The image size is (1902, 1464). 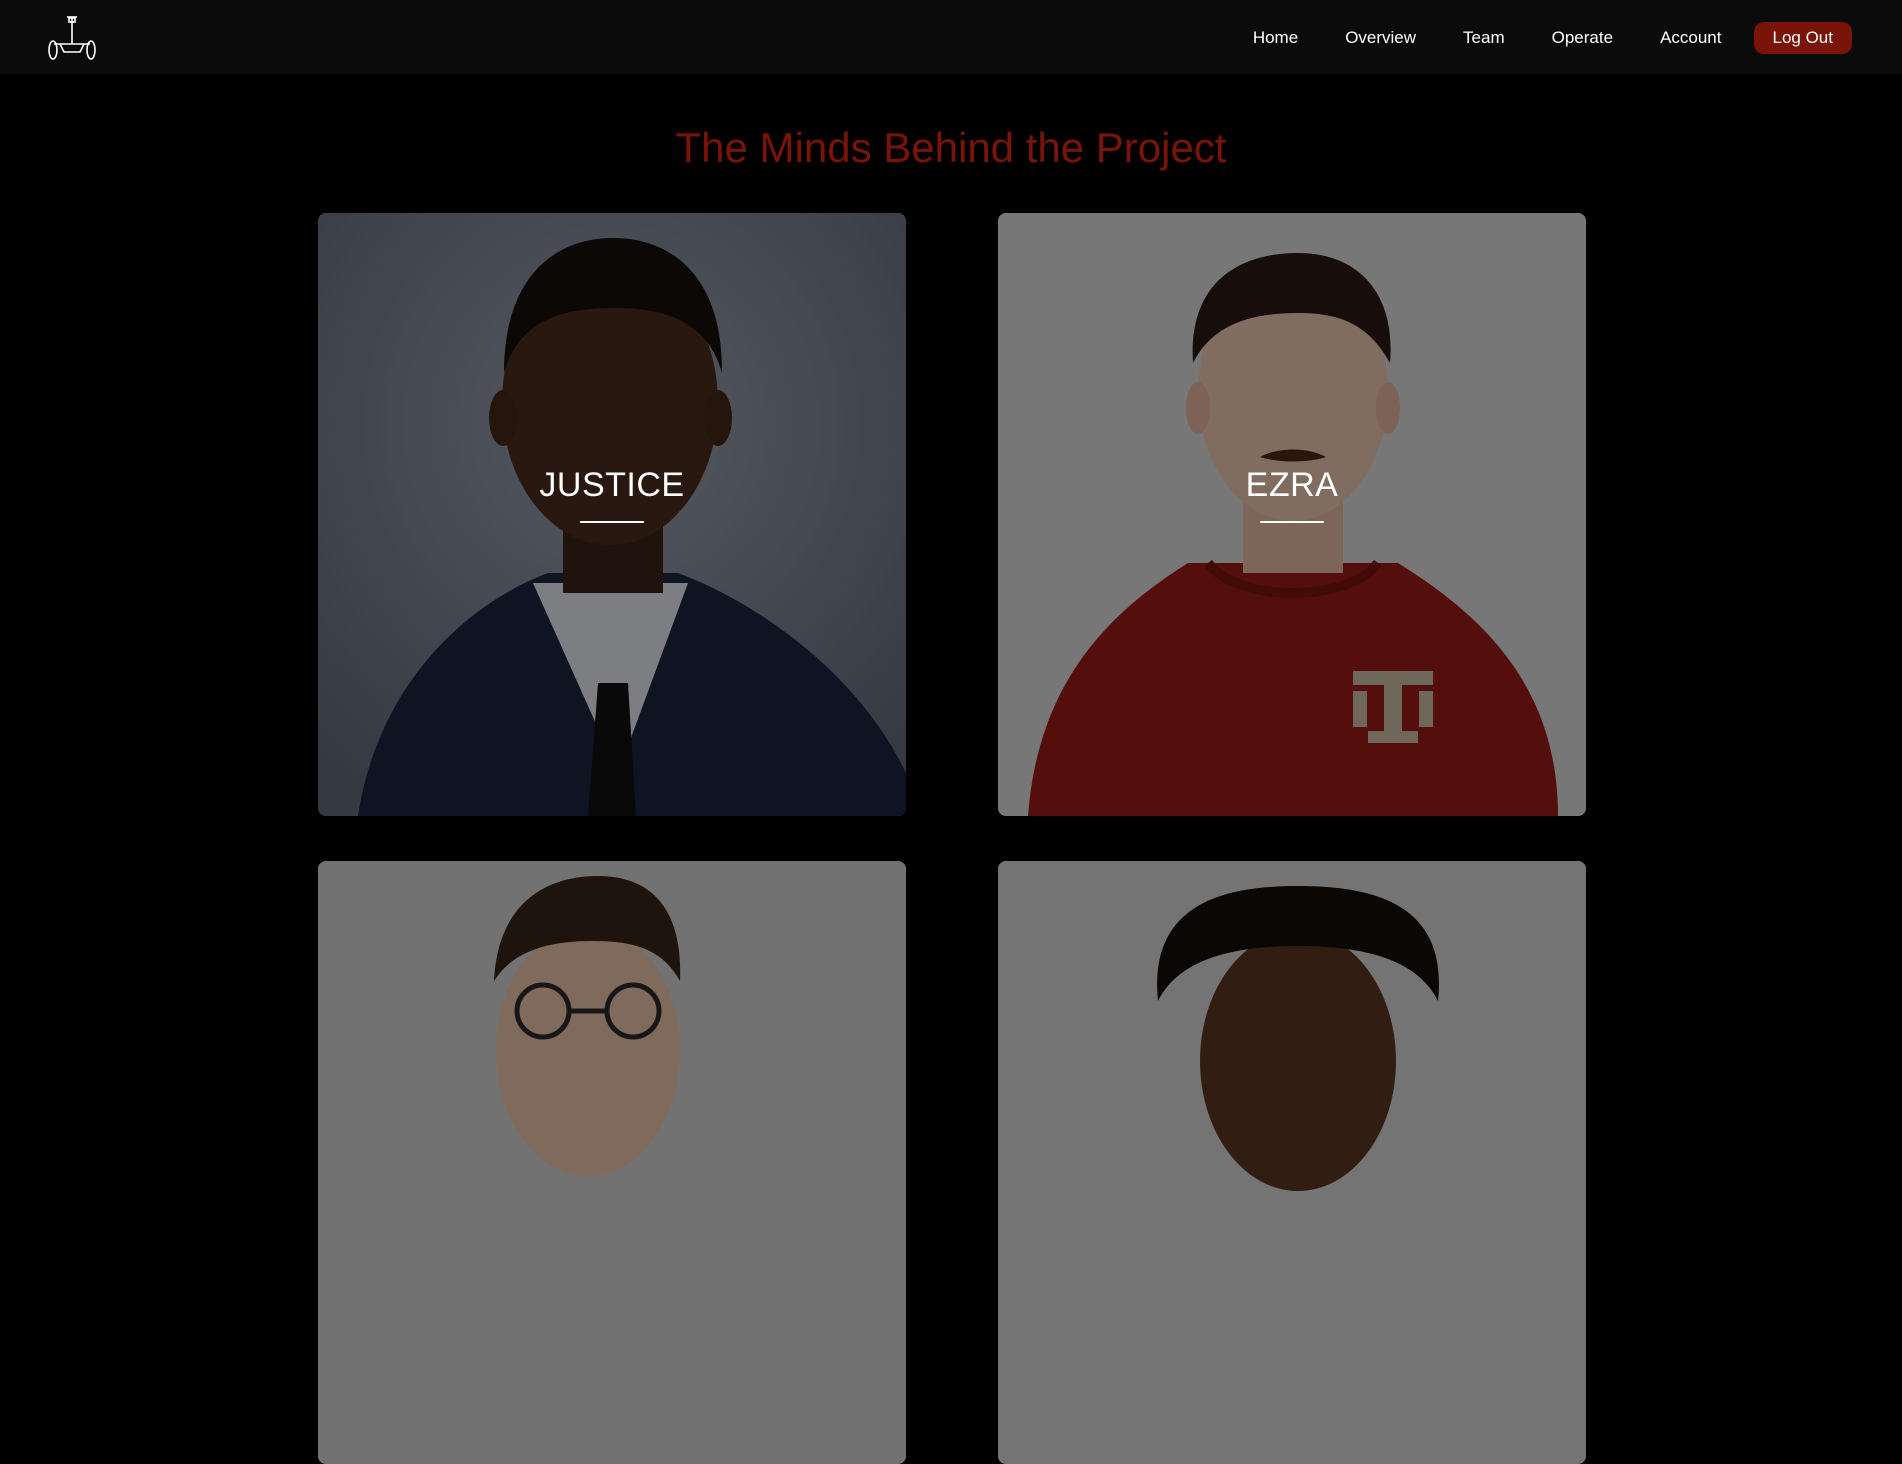 What do you see at coordinates (1802, 38) in the screenshot?
I see `logout-button: Log Out` at bounding box center [1802, 38].